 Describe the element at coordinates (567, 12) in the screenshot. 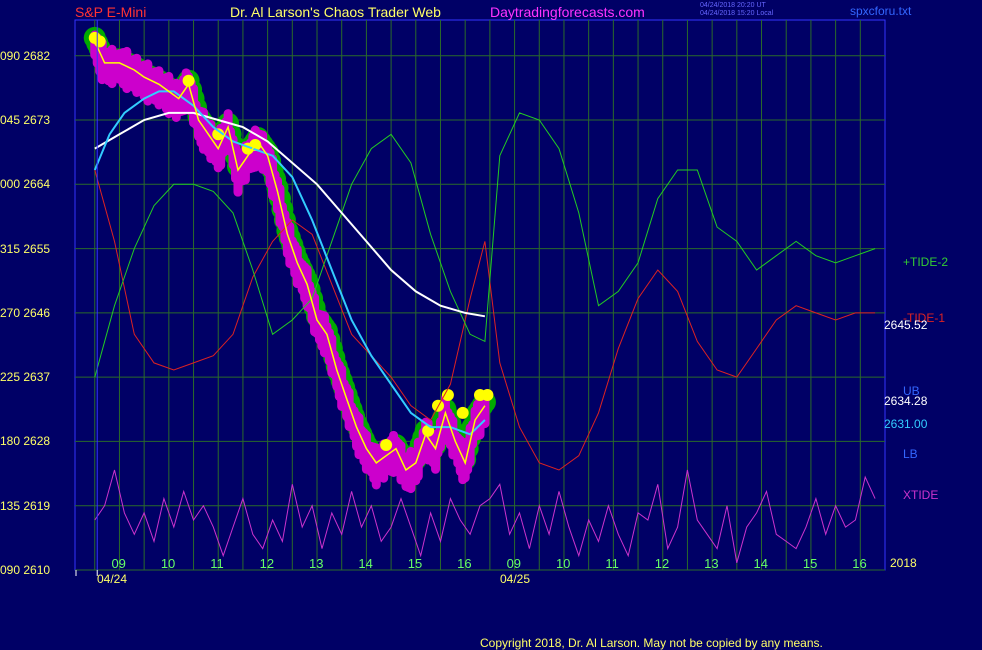

I see `site-link: Daytradingforecasts.com` at that location.